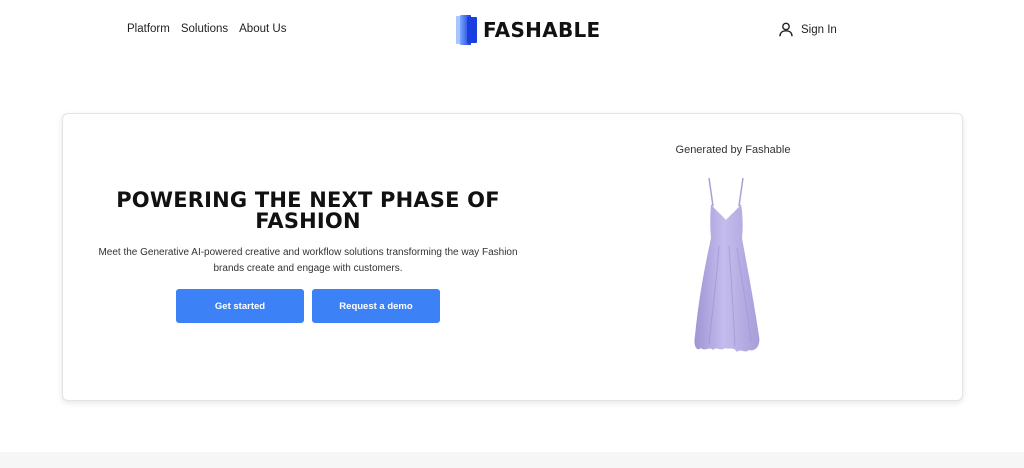 This screenshot has width=1024, height=468. What do you see at coordinates (467, 30) in the screenshot?
I see `fashable-logo-mark-icon` at bounding box center [467, 30].